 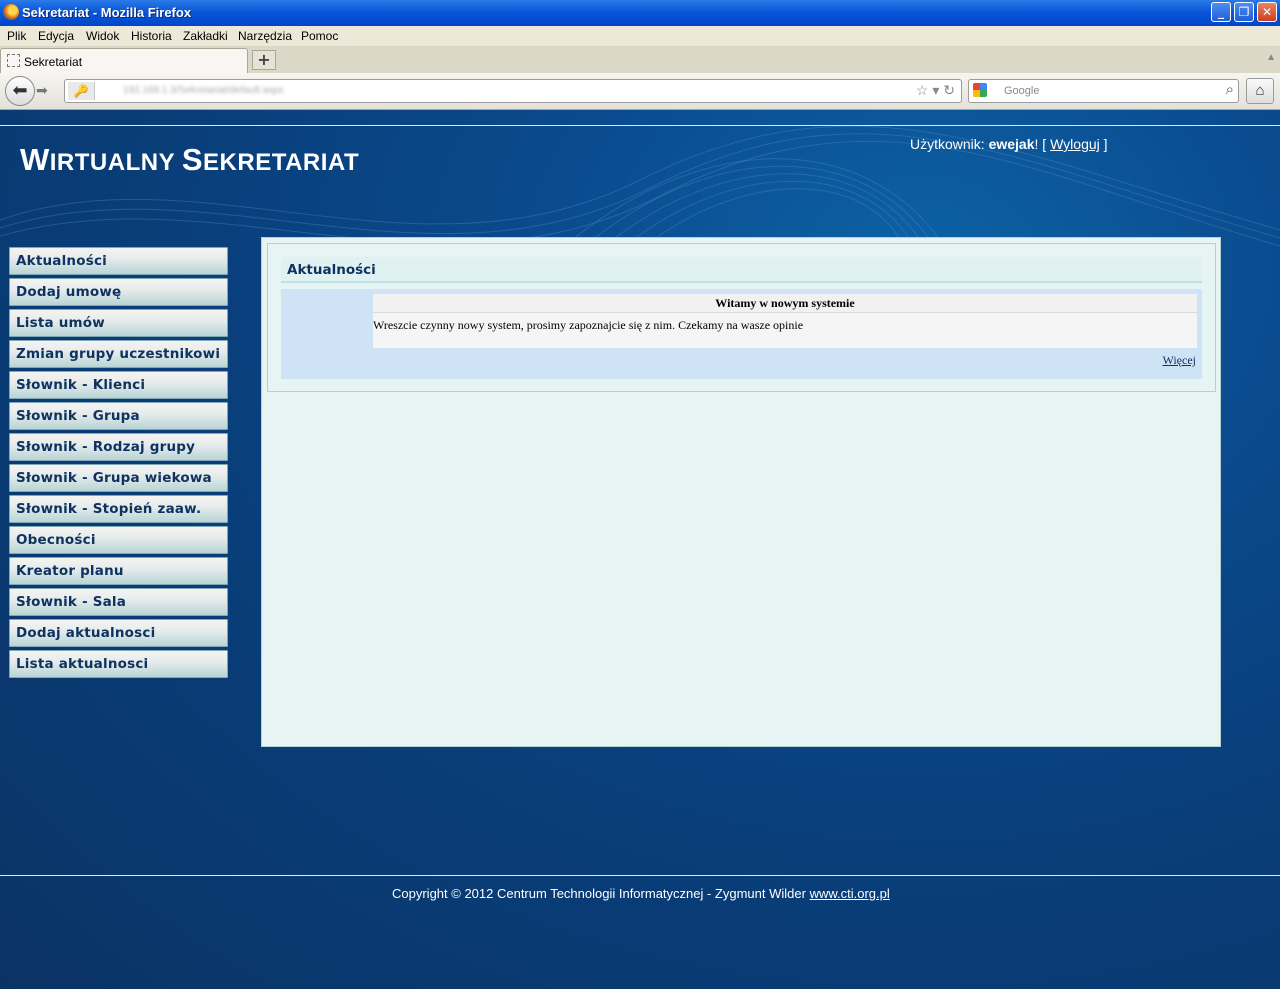 I want to click on sidebar-item-slownik-sala: Słownik - Sala, so click(x=118, y=602).